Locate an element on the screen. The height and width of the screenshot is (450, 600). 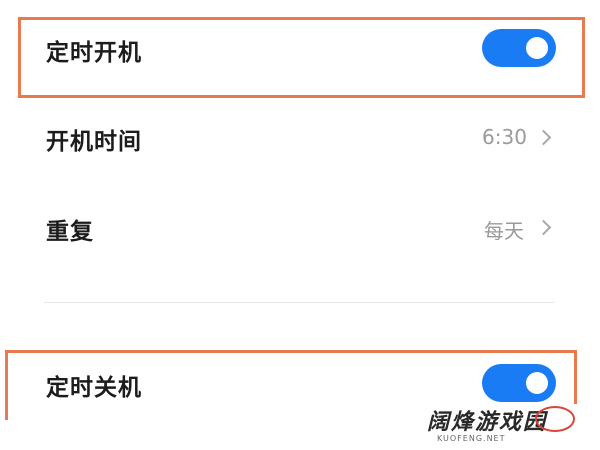
repeat-label: 重复 is located at coordinates (70, 232).